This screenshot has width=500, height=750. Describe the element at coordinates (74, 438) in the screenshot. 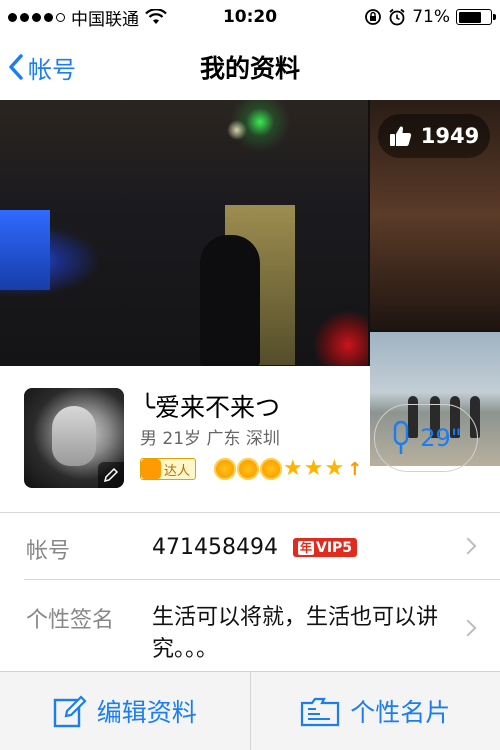

I see `avatar` at that location.